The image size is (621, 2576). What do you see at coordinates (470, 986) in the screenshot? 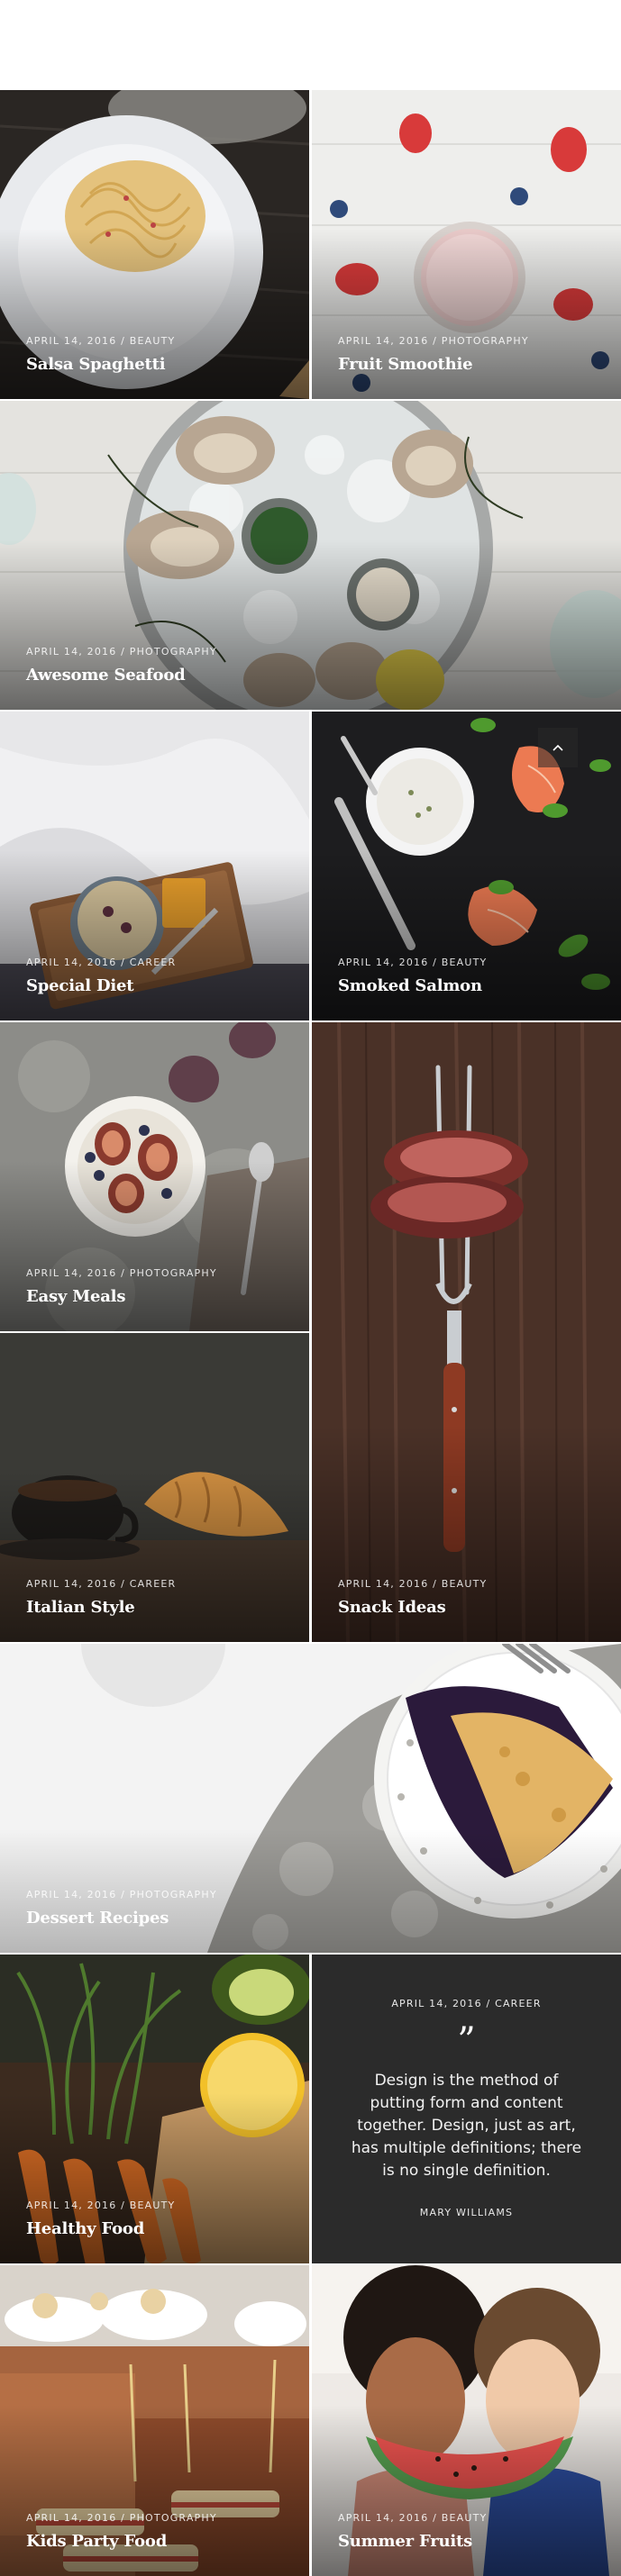
I see `post-title: Smoked Salmon` at bounding box center [470, 986].